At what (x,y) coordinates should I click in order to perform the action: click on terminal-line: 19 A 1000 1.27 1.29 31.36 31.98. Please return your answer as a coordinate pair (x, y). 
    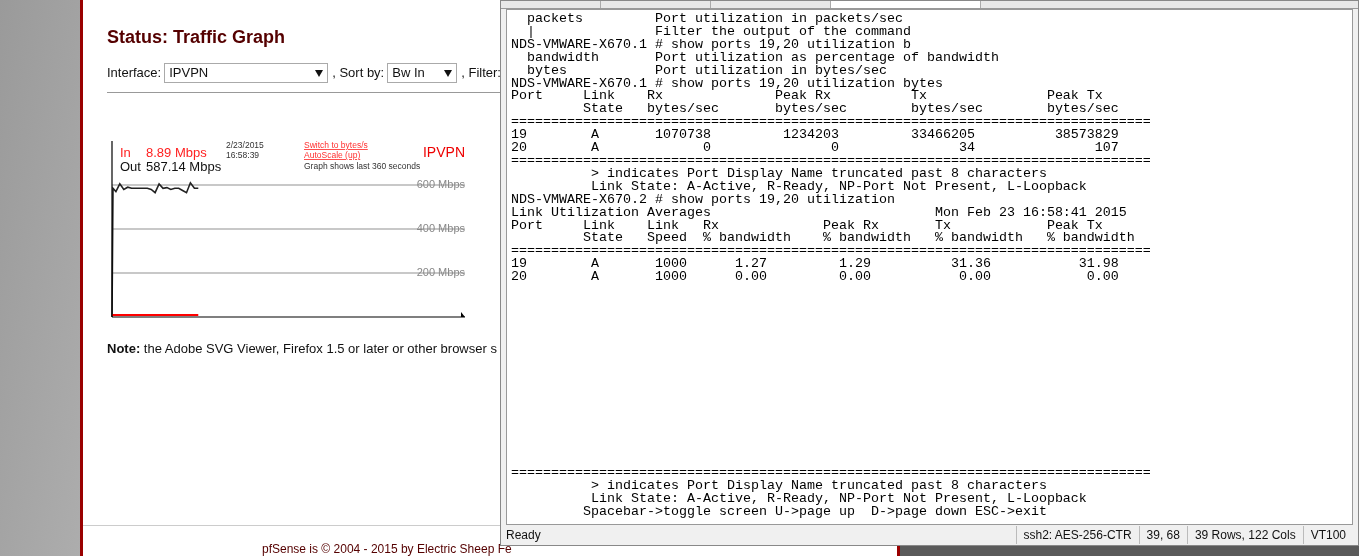
    Looking at the image, I should click on (815, 265).